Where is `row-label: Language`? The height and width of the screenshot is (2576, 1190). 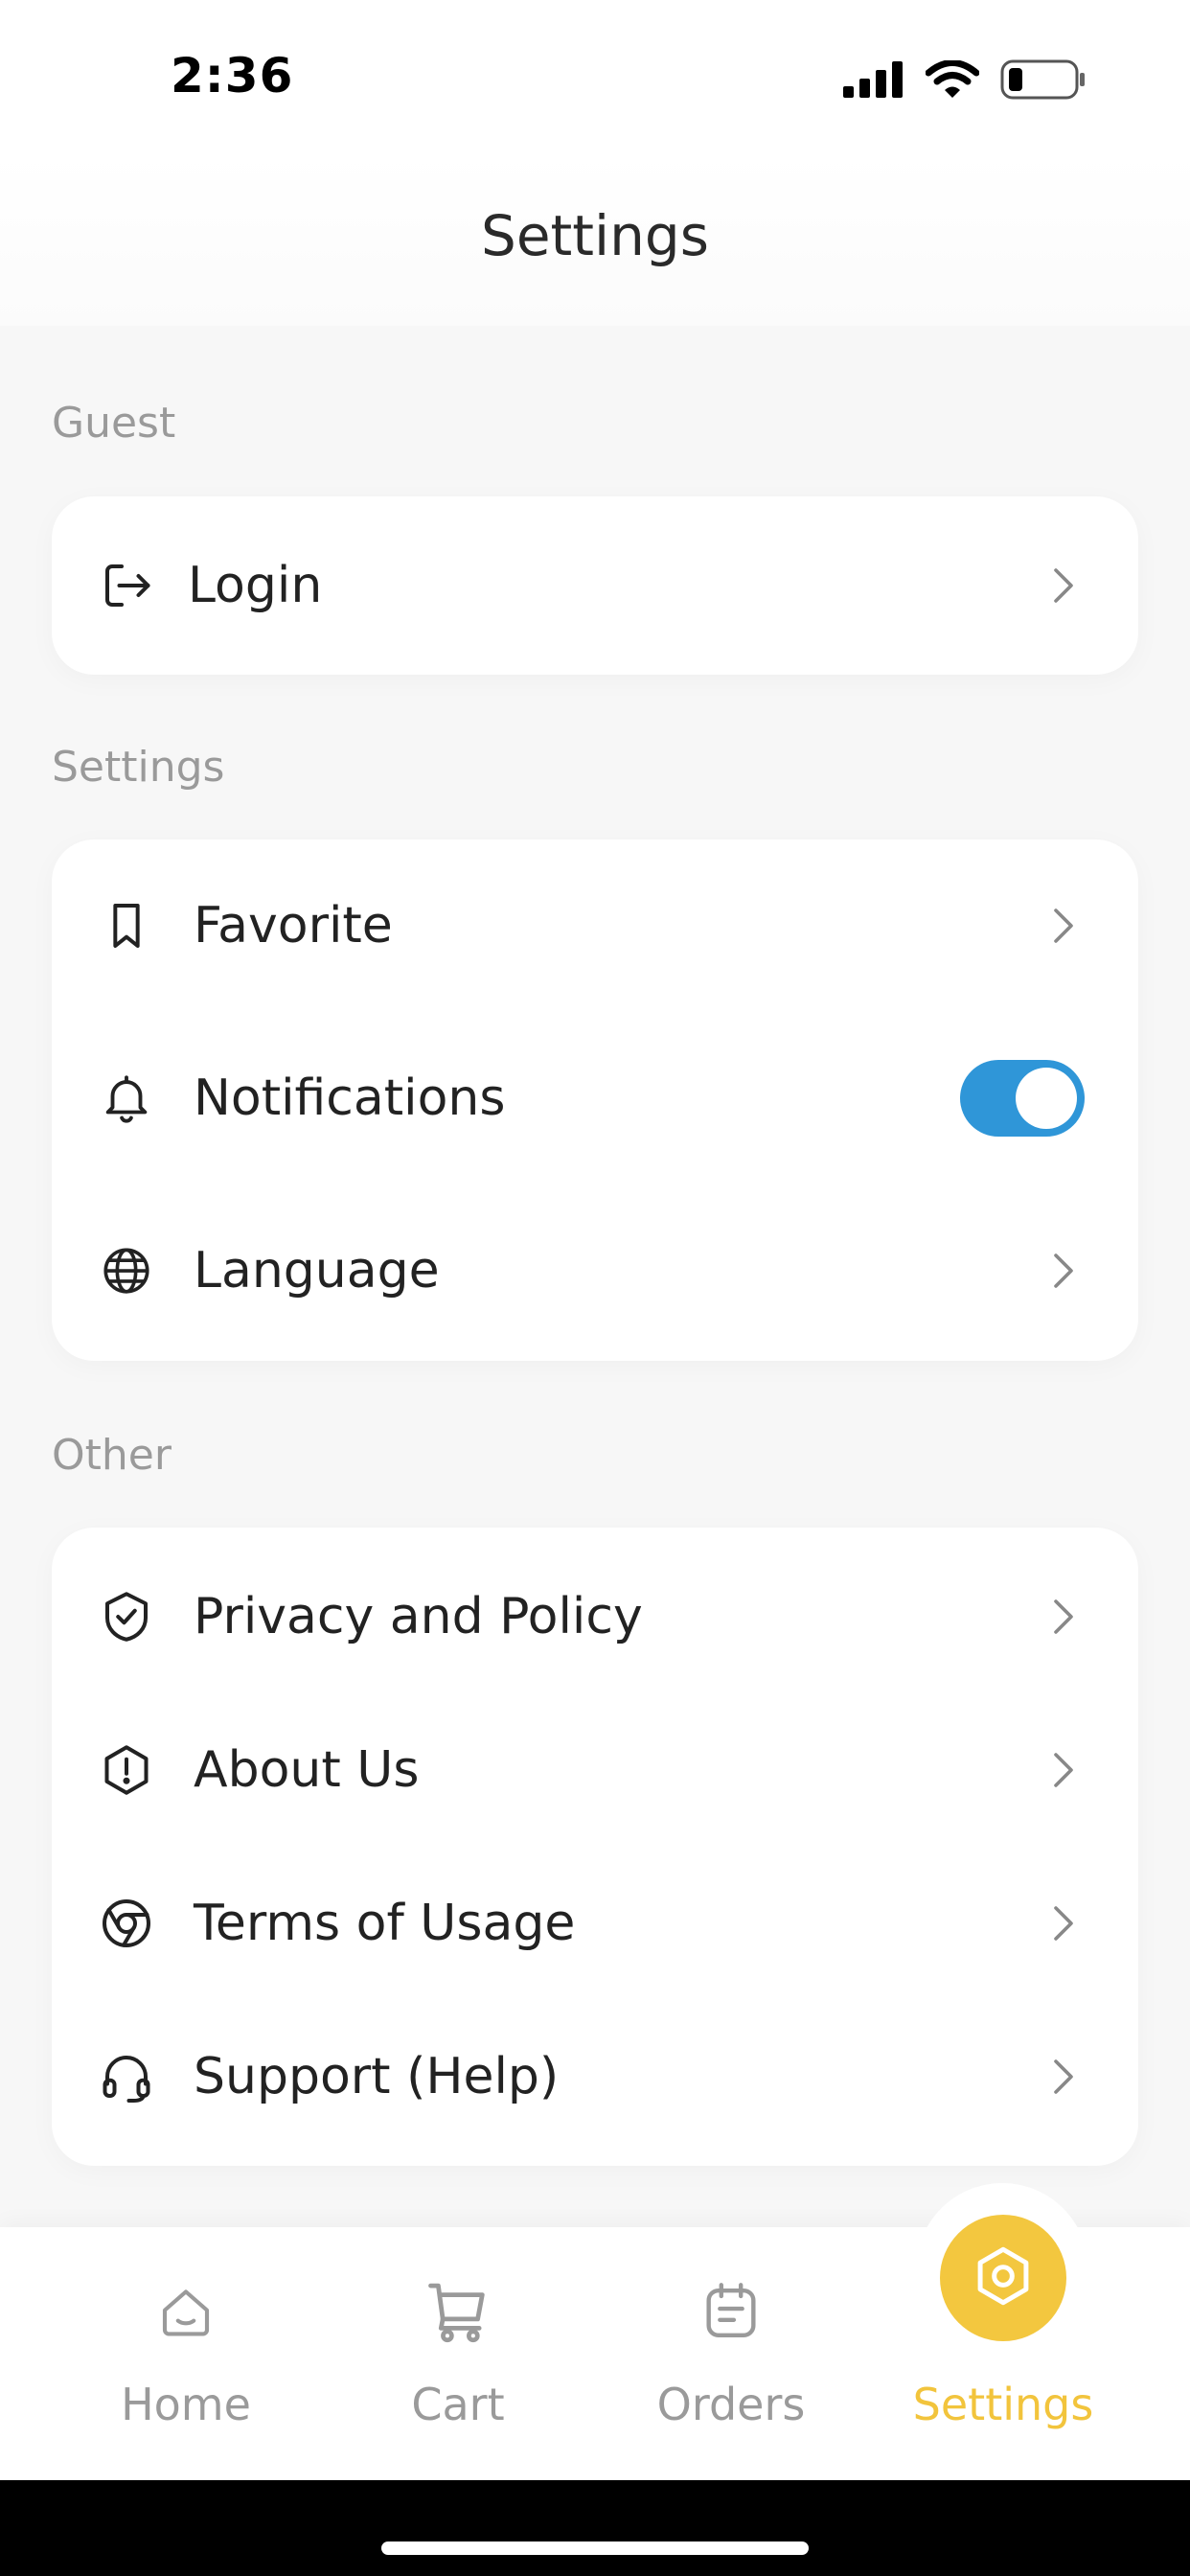 row-label: Language is located at coordinates (317, 1271).